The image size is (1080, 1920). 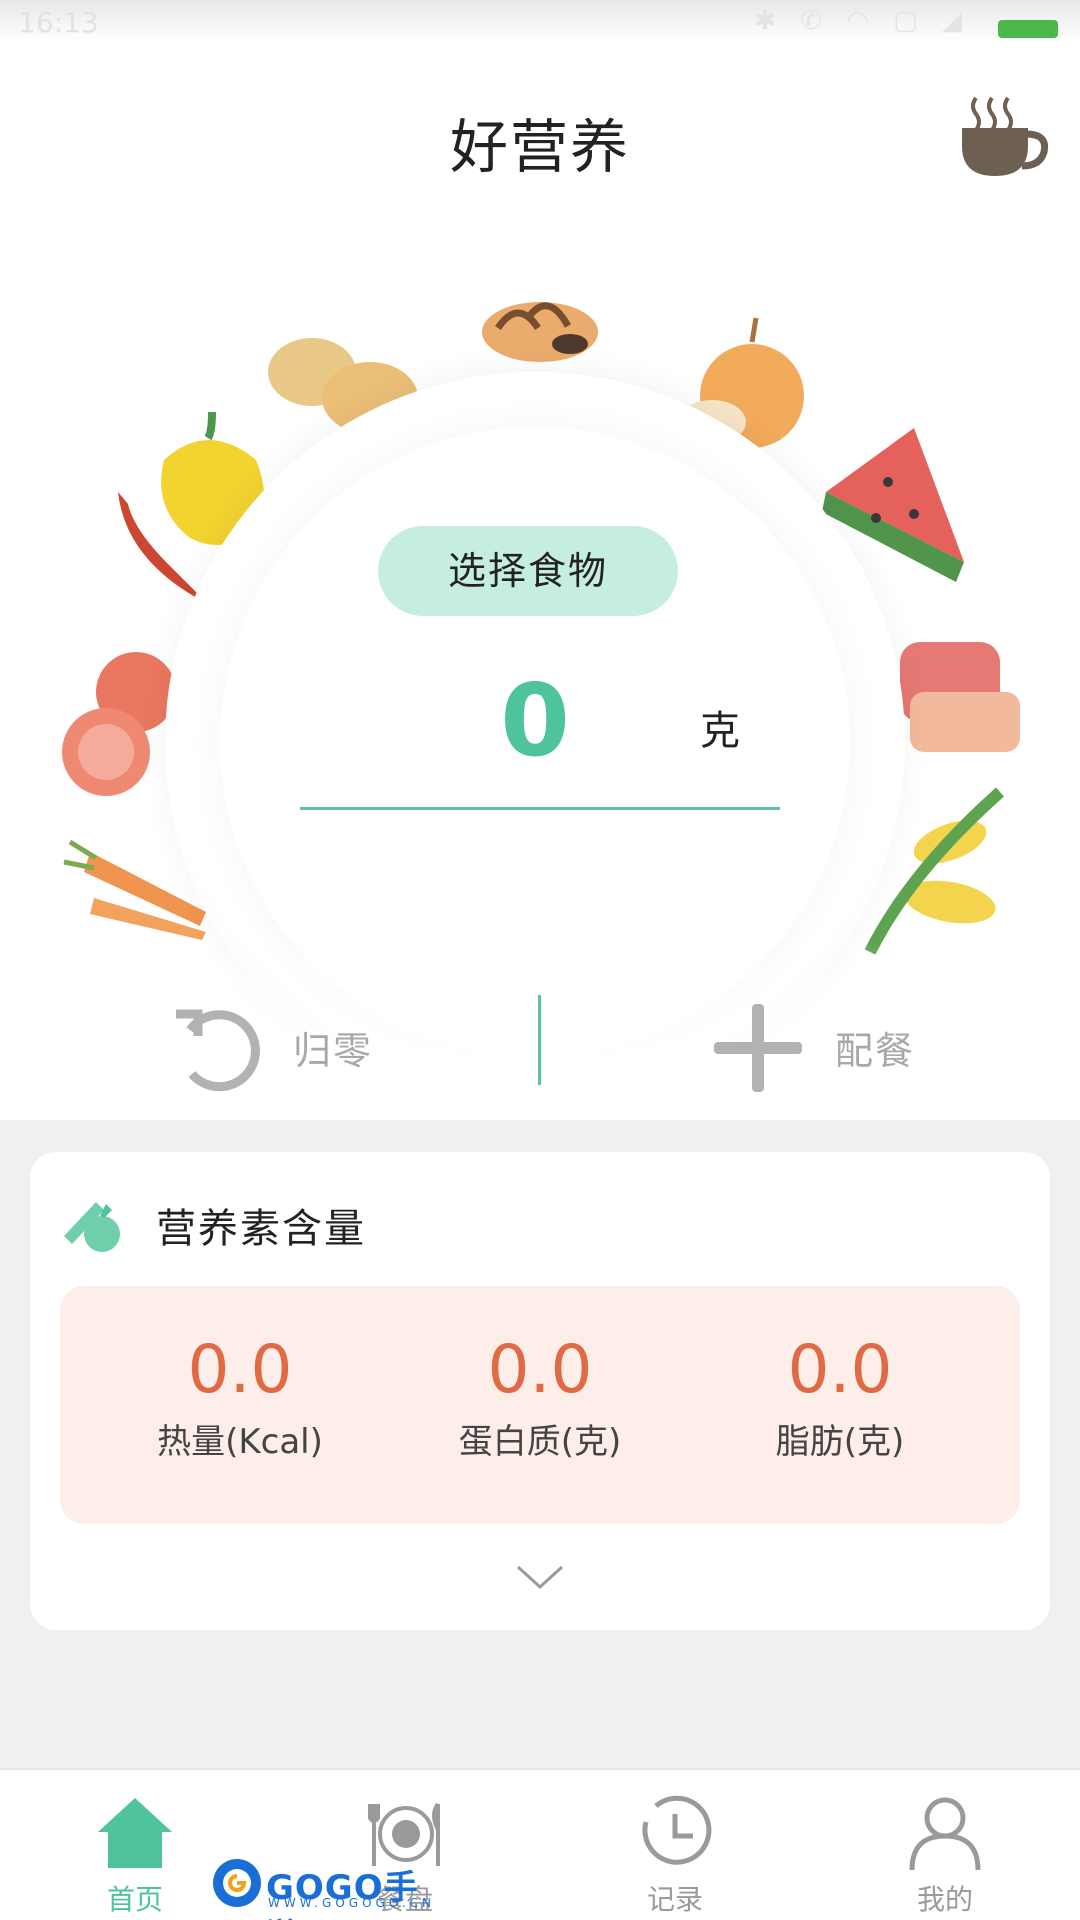 I want to click on nav-item-records: 记录, so click(x=675, y=1845).